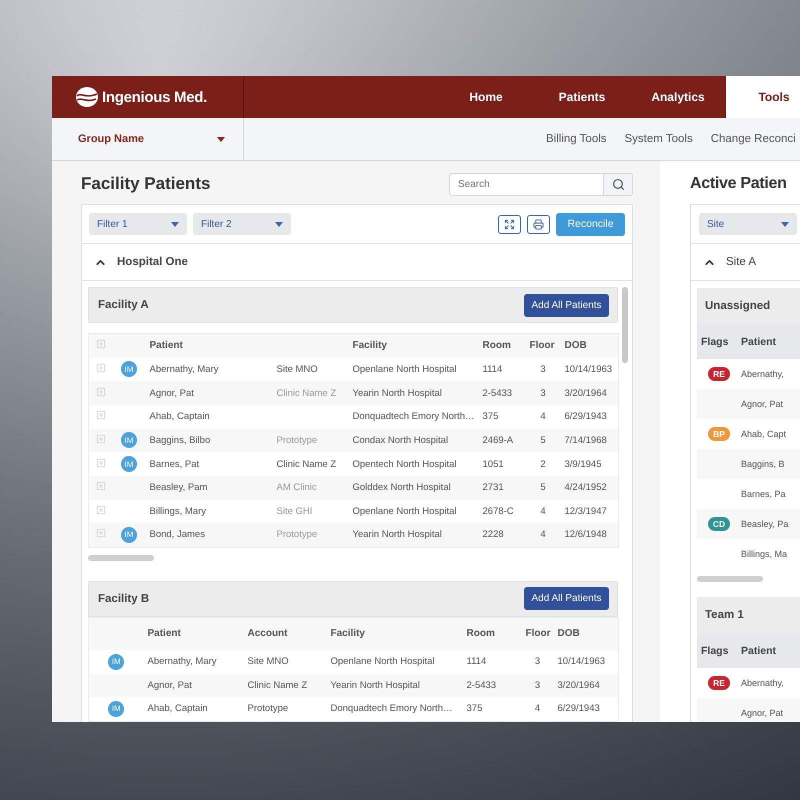 Image resolution: width=800 pixels, height=800 pixels. What do you see at coordinates (209, 535) in the screenshot?
I see `patient-name: Bond, James` at bounding box center [209, 535].